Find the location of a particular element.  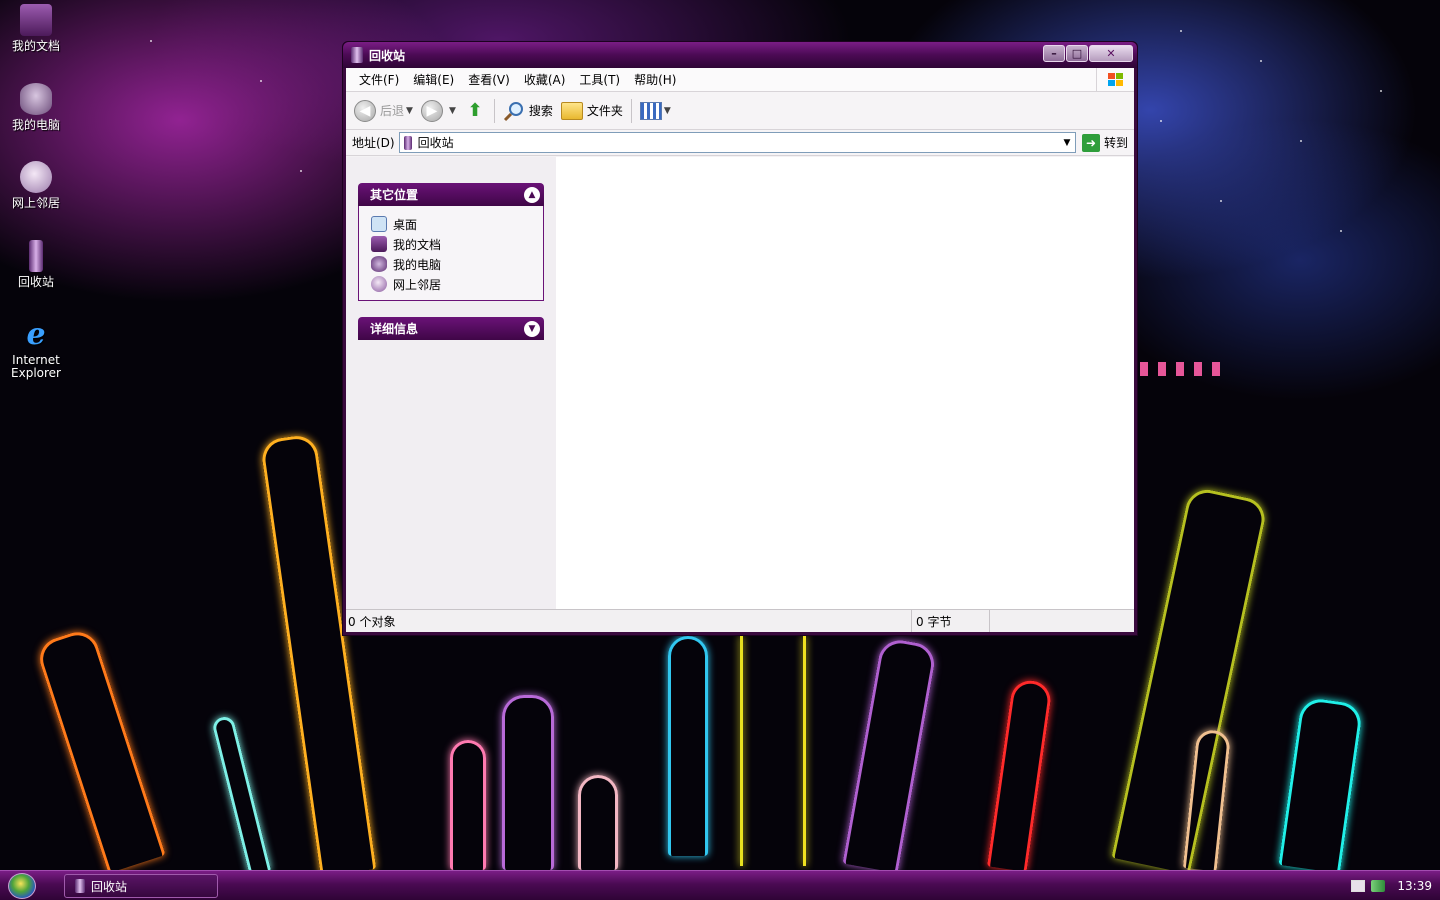

place-label: 我的电脑 is located at coordinates (417, 264).